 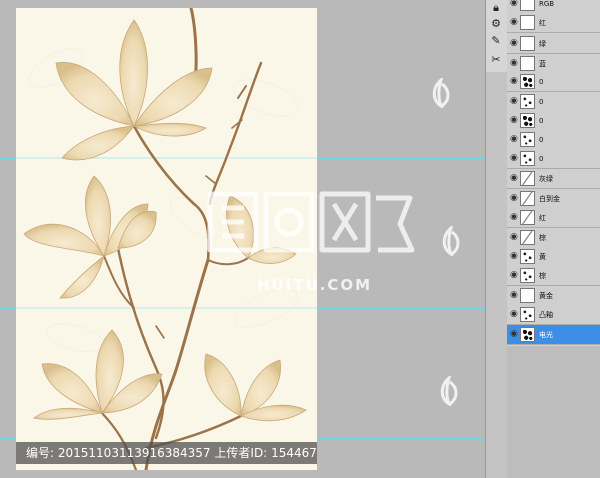 I want to click on layer-row: ◉ 凸釉, so click(x=553, y=315).